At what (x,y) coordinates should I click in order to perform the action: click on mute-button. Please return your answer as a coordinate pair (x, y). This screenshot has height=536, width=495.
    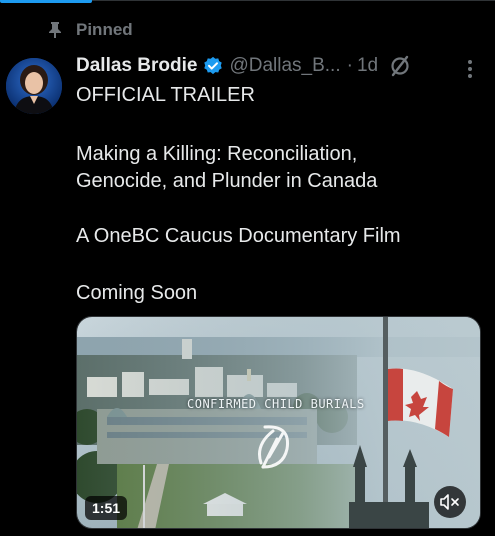
    Looking at the image, I should click on (450, 502).